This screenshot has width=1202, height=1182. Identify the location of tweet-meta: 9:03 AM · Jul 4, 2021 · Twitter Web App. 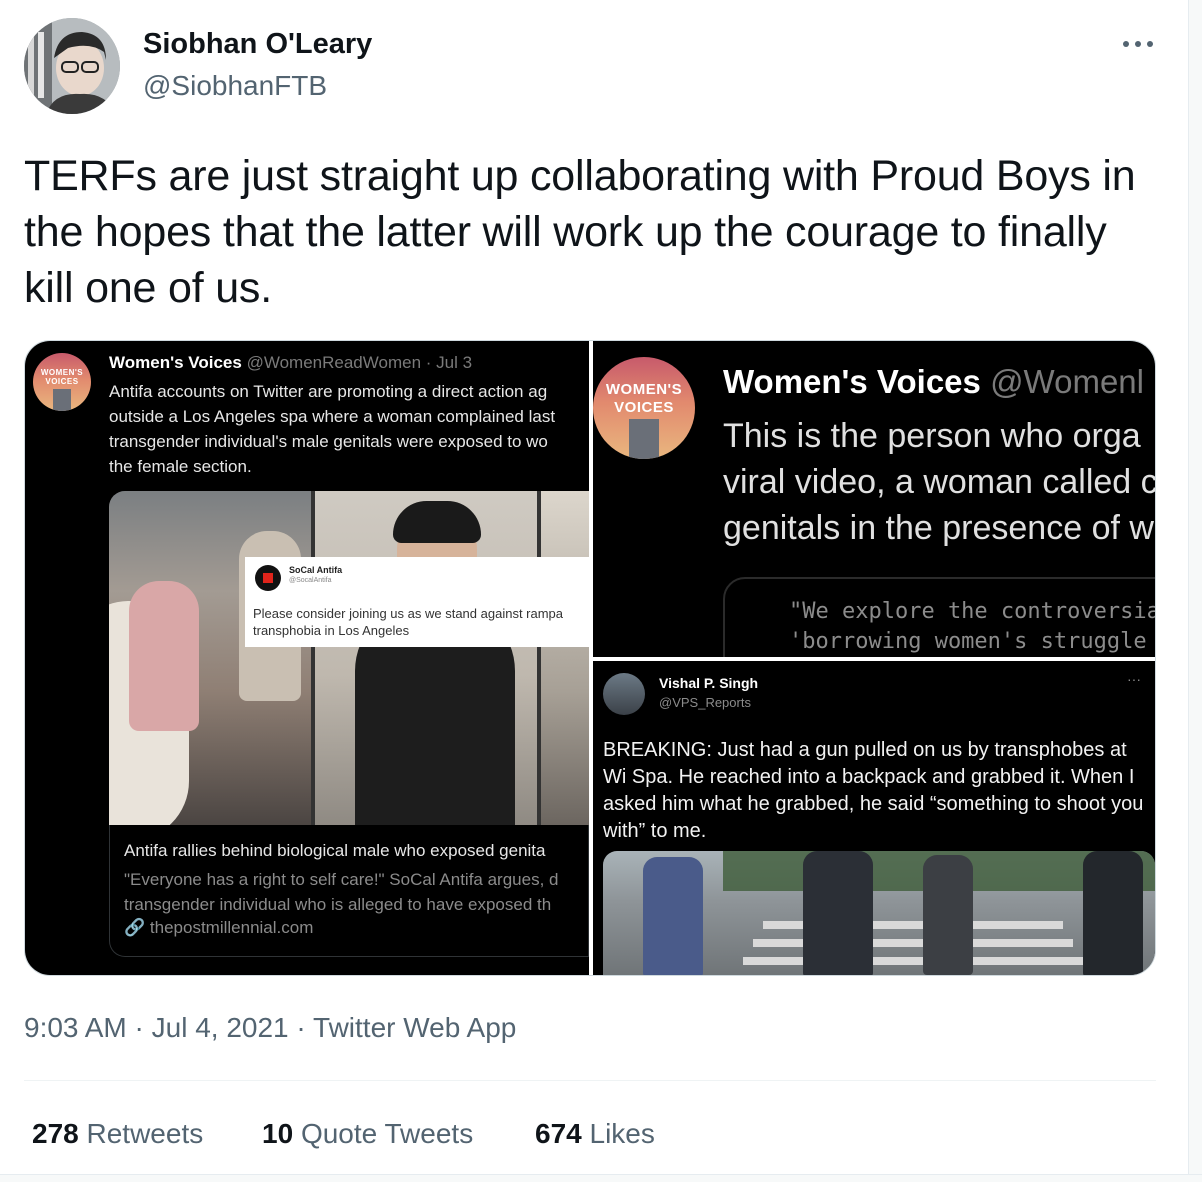
(270, 1027).